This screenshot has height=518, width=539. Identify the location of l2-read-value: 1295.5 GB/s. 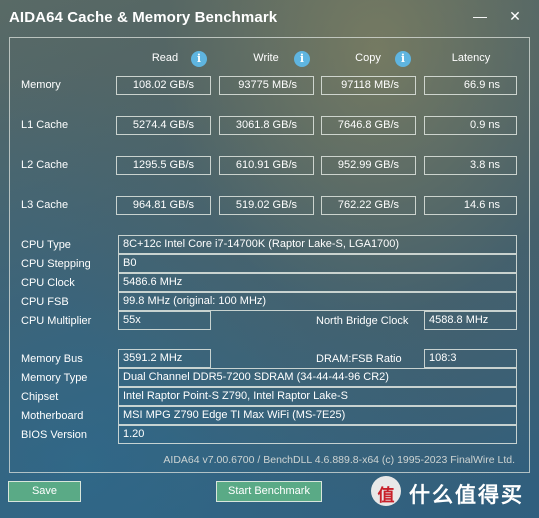
(163, 165).